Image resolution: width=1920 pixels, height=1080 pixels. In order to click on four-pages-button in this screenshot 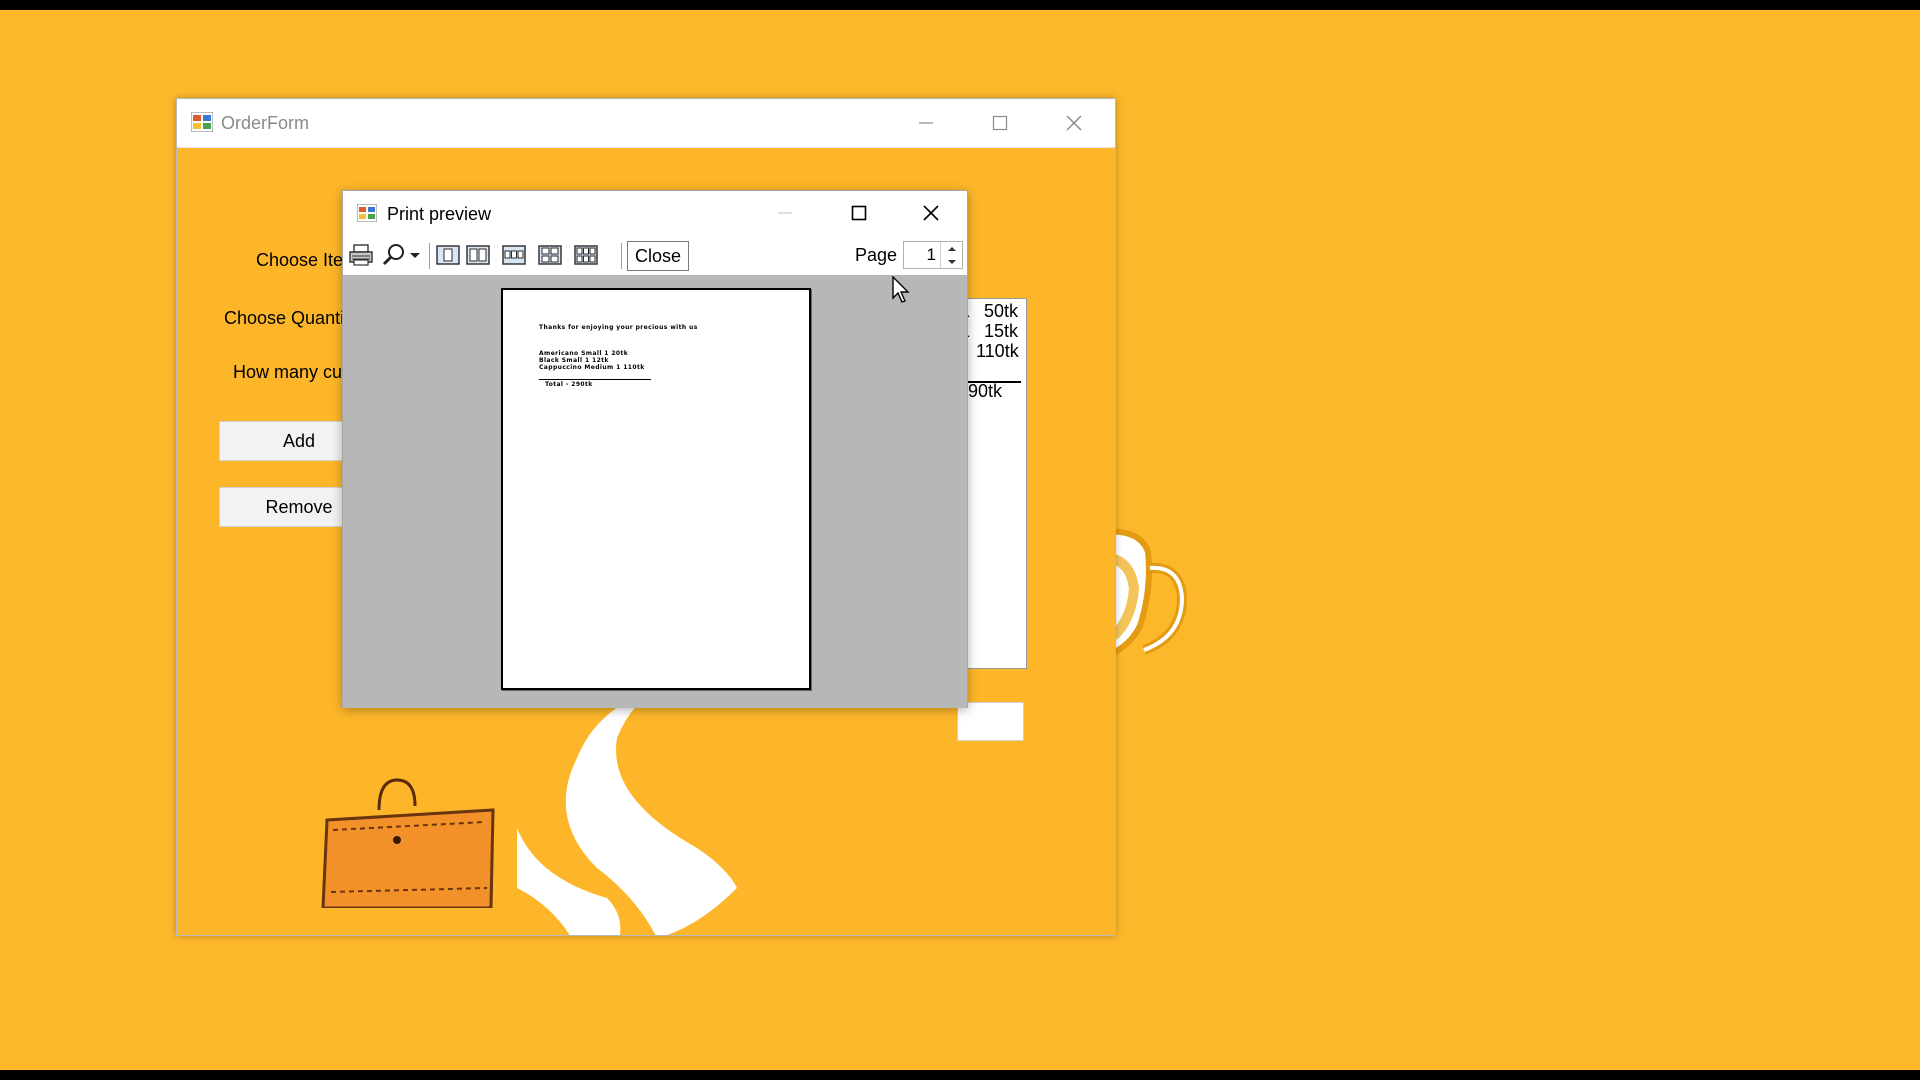, I will do `click(550, 255)`.